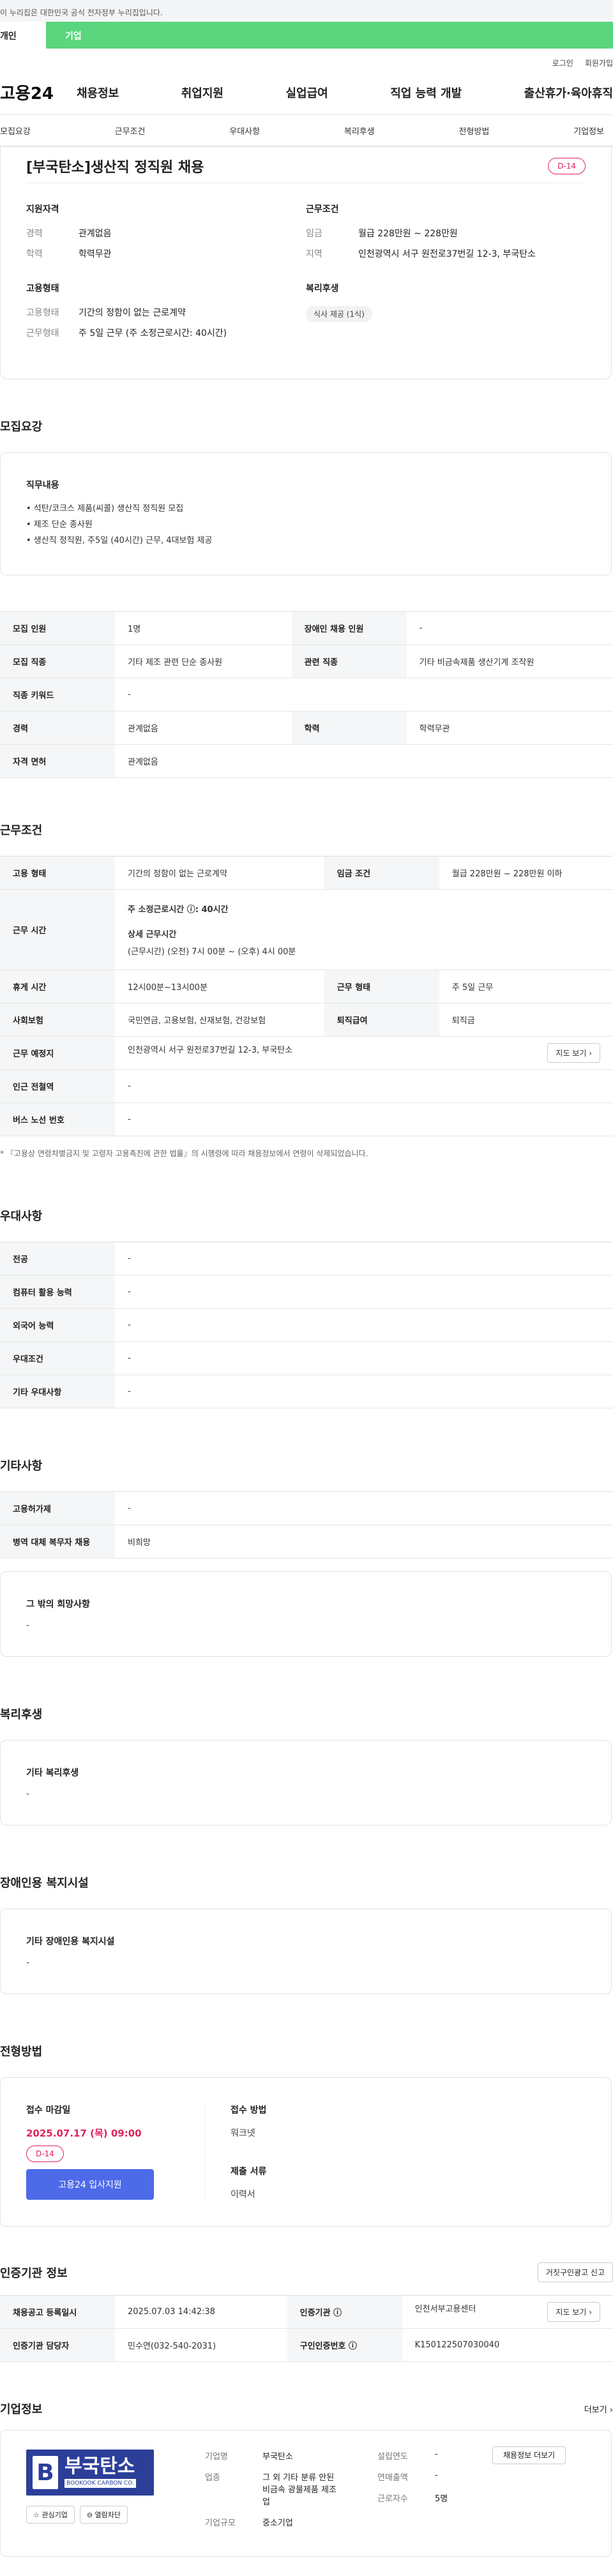 The height and width of the screenshot is (2576, 613). I want to click on signup-link: 회원가입, so click(599, 63).